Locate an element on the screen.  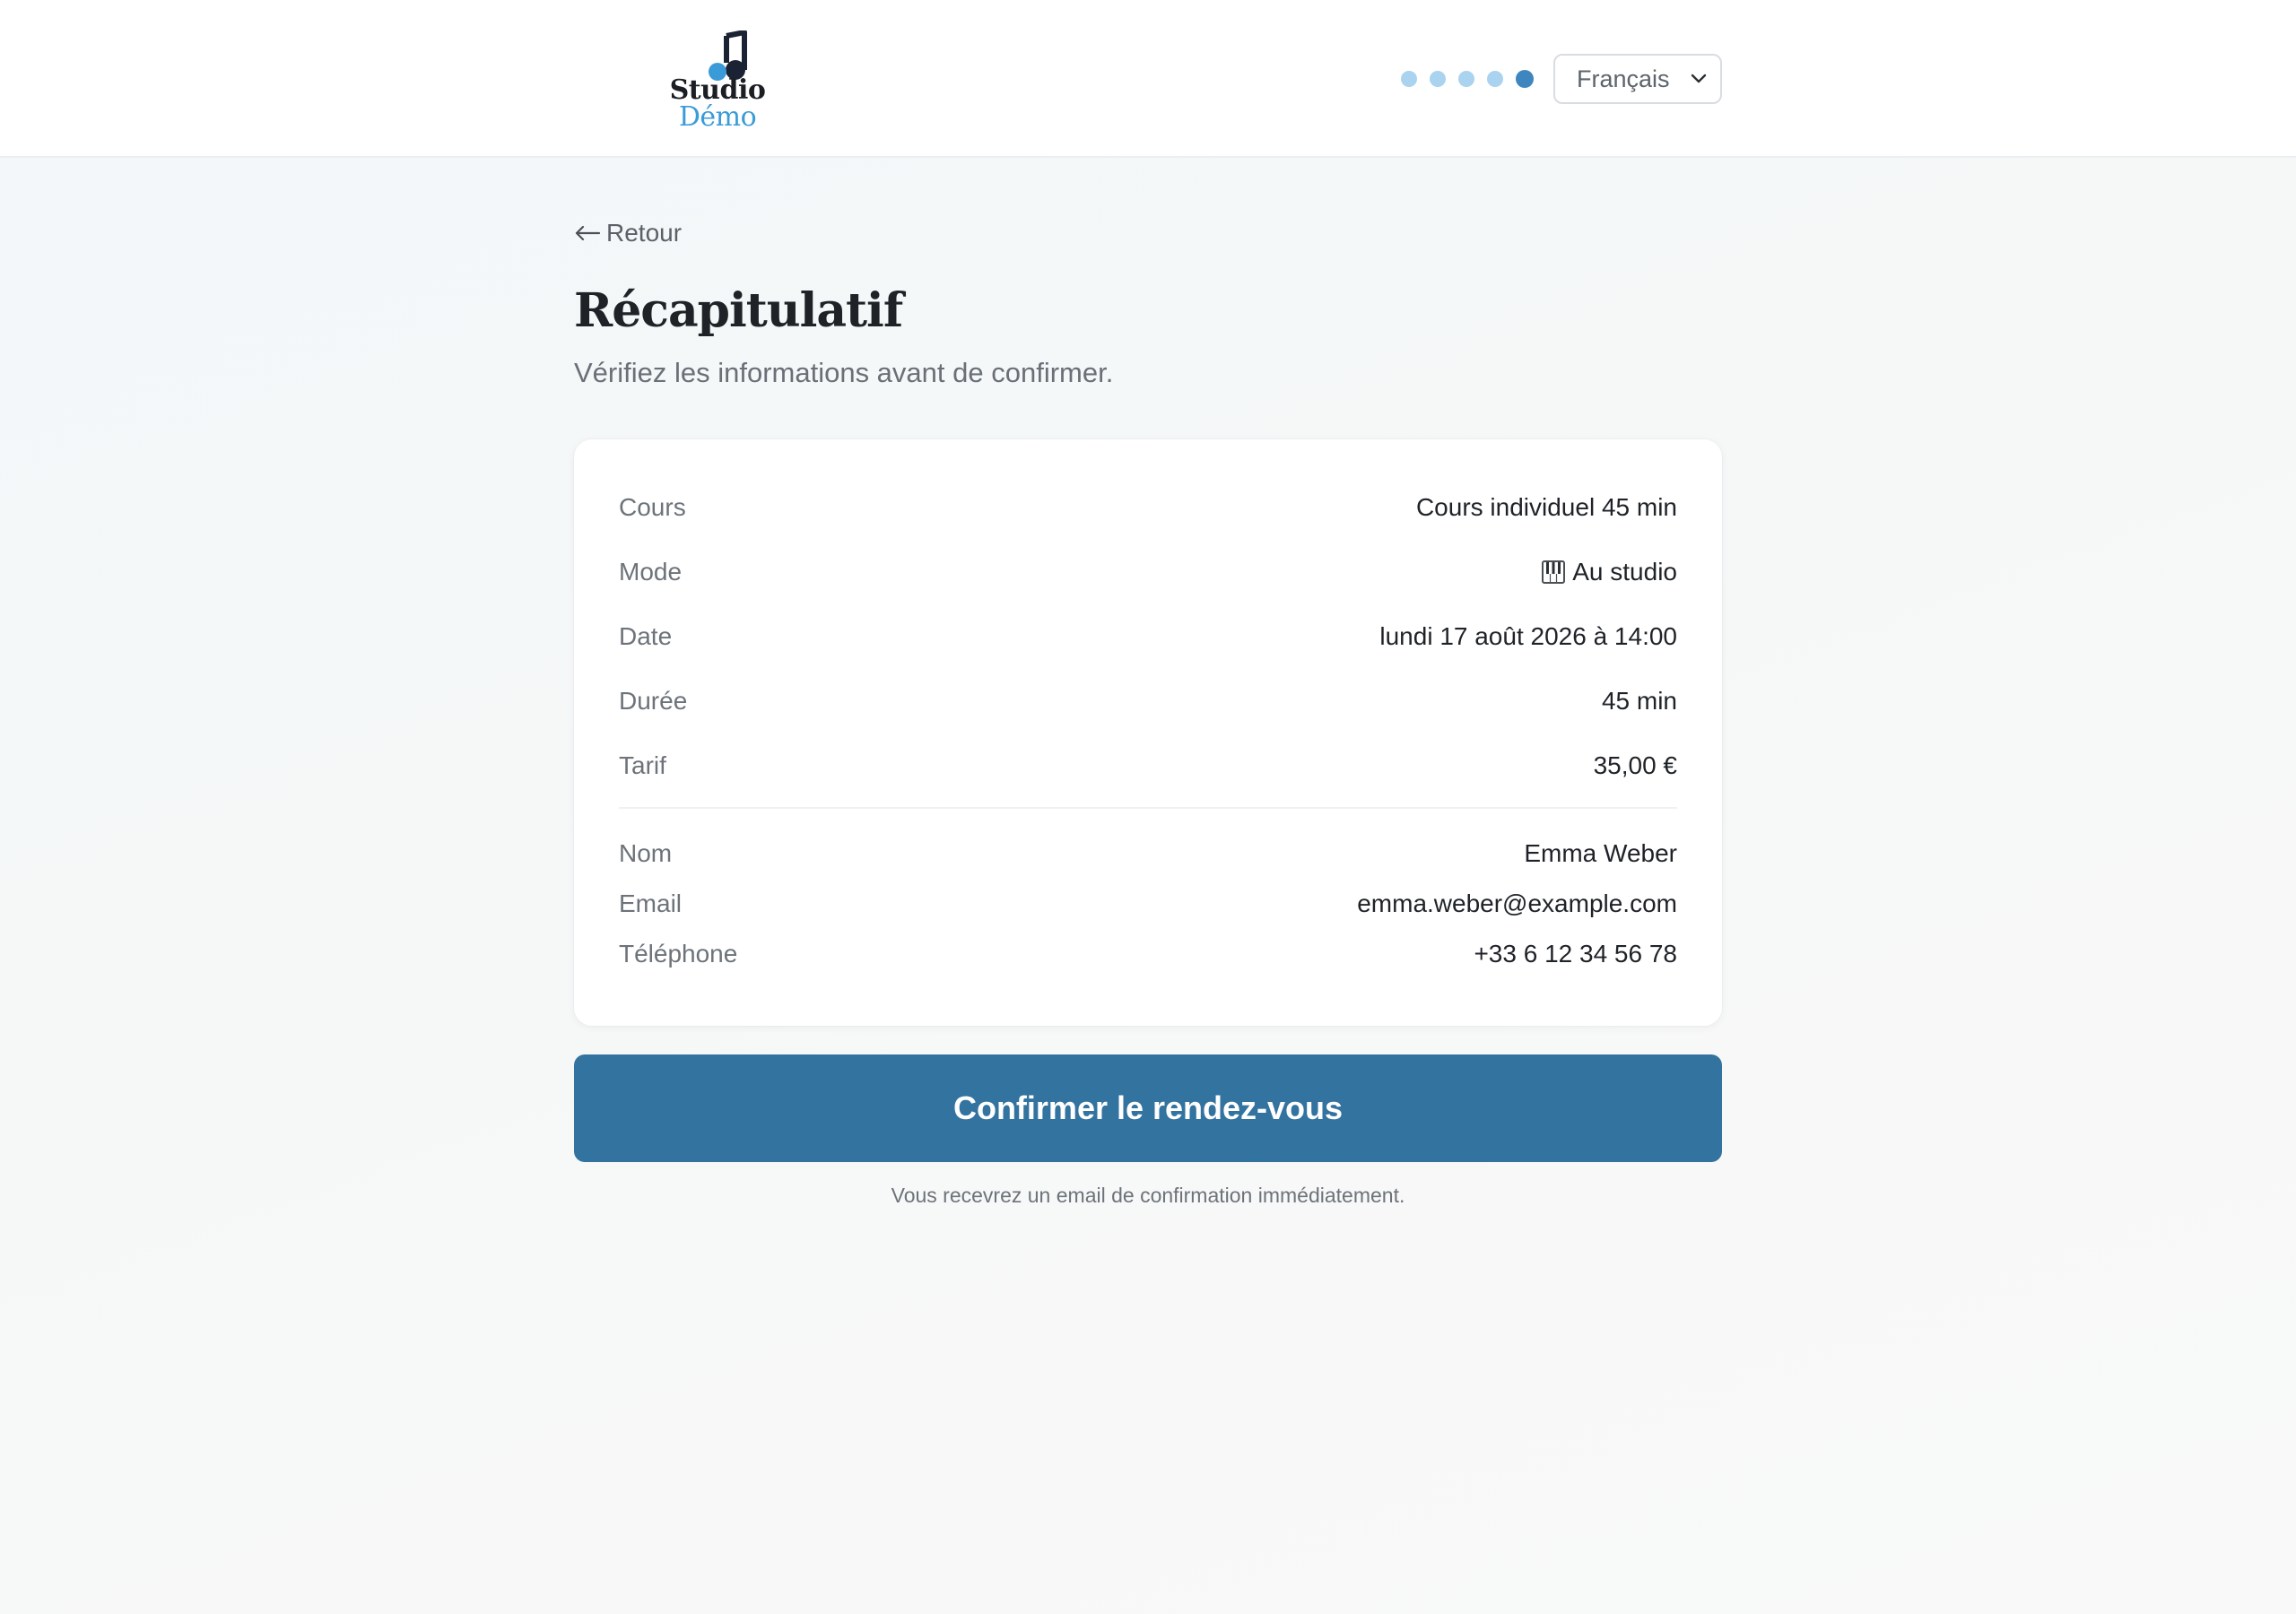
summary-row-name: Nom Emma Weber is located at coordinates (1148, 854).